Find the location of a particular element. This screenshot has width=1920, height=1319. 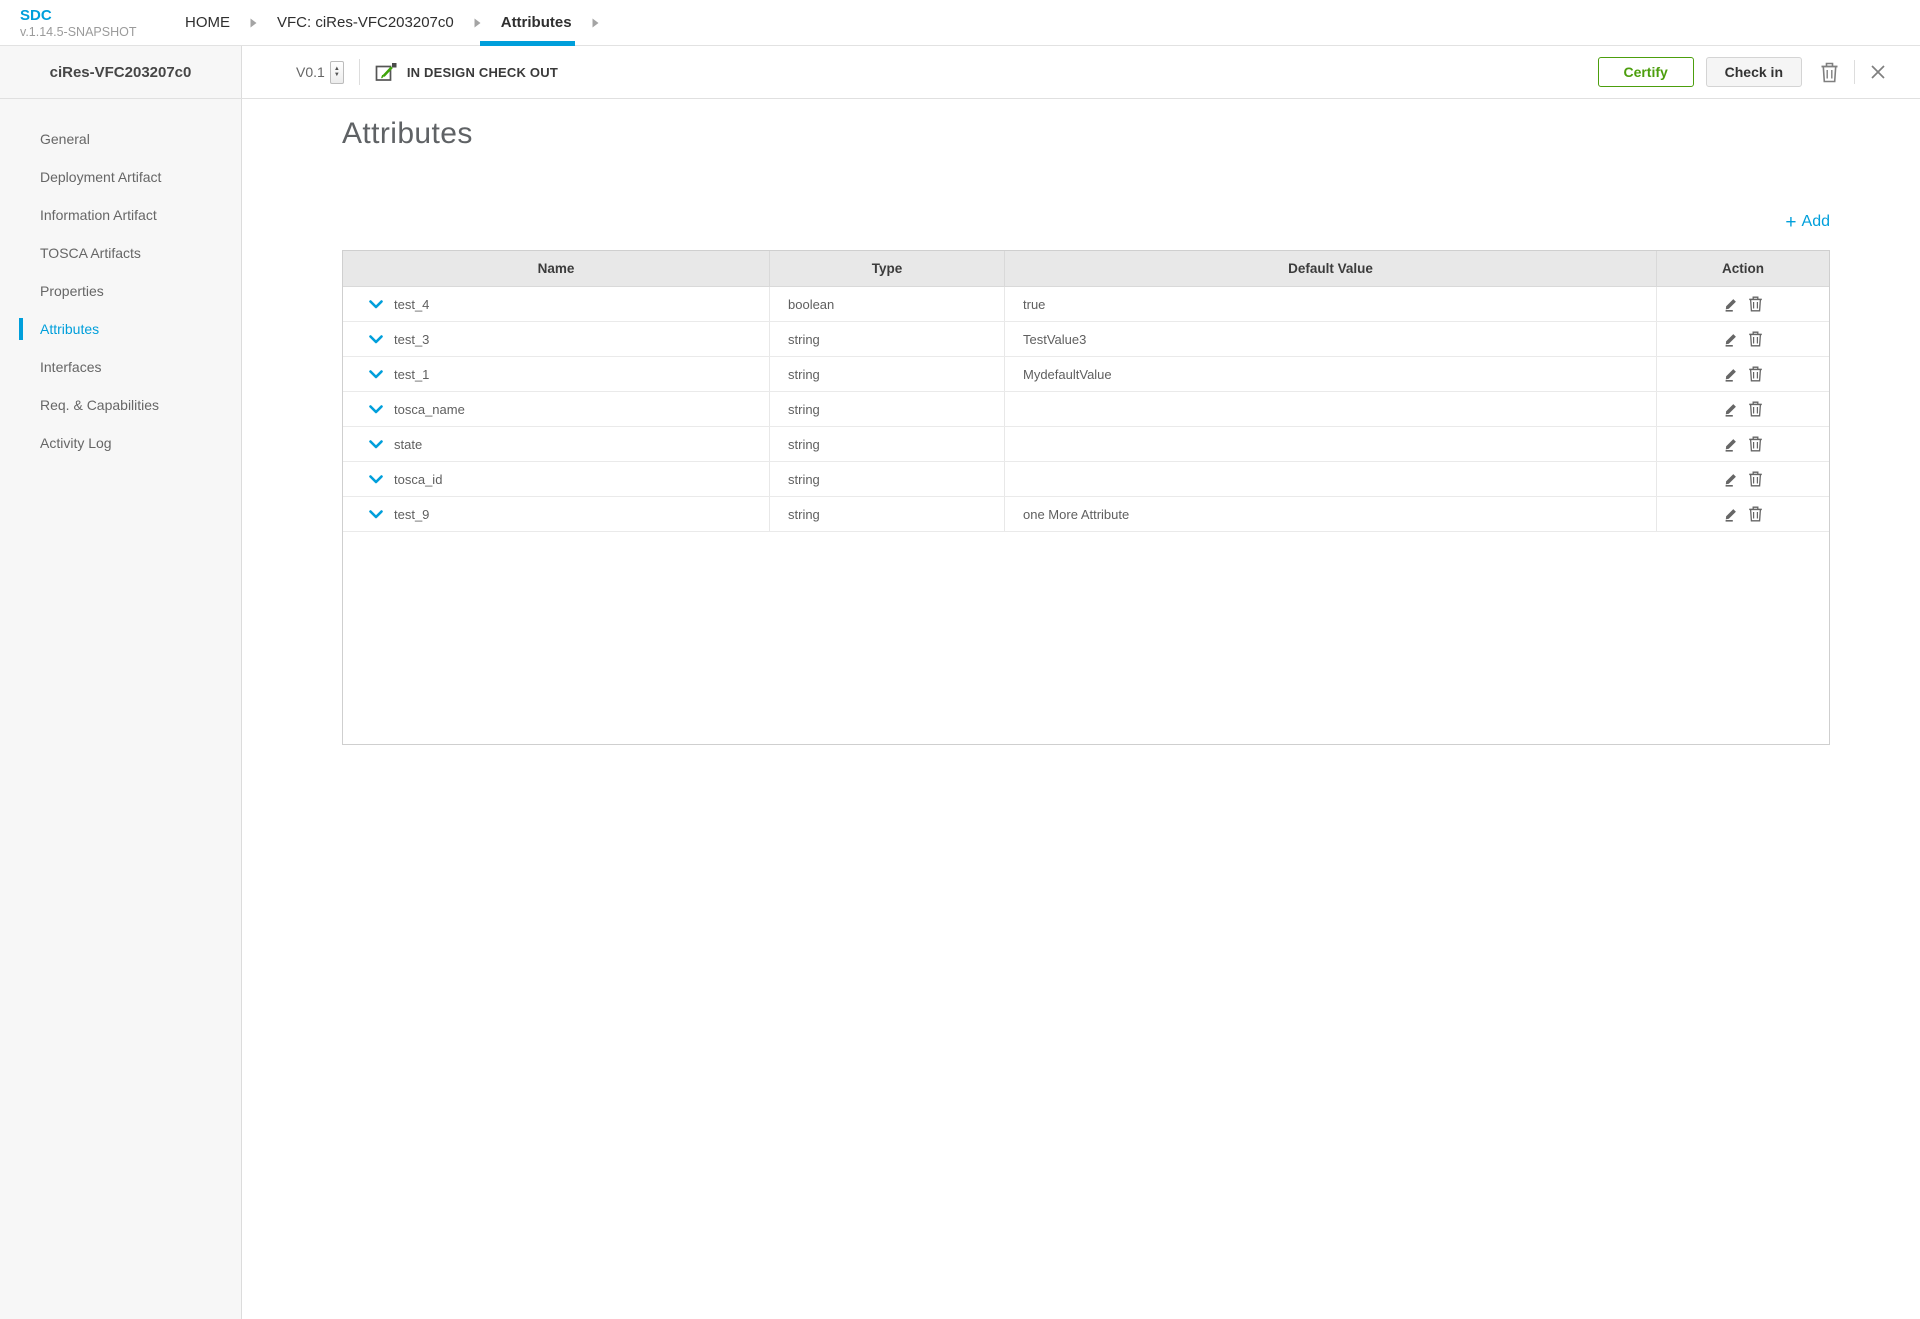

breadcrumb-tab: Attributes is located at coordinates (527, 23).